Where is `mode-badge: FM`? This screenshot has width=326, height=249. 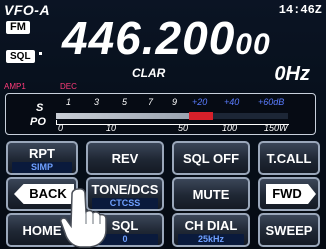 mode-badge: FM is located at coordinates (18, 27).